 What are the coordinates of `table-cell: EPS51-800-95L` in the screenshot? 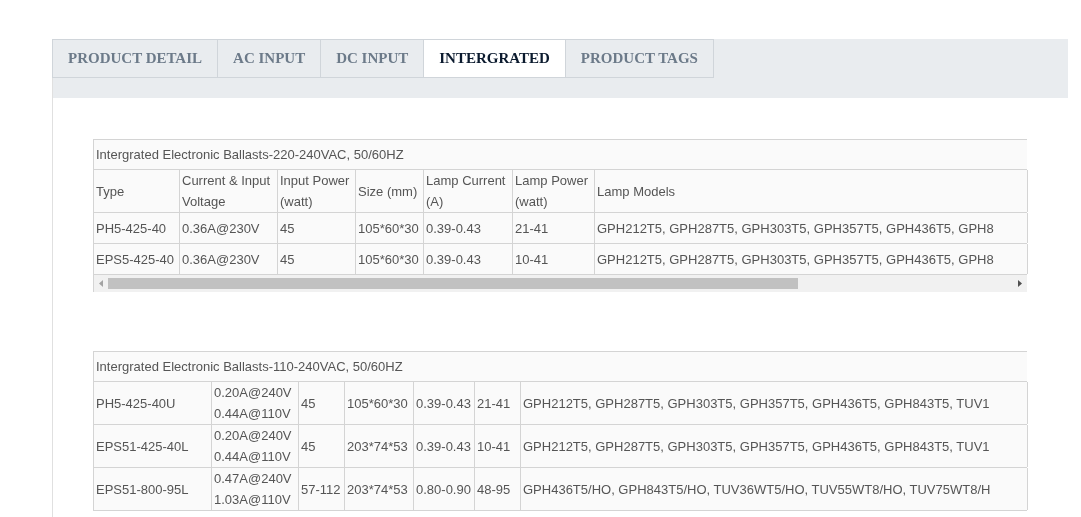 It's located at (153, 489).